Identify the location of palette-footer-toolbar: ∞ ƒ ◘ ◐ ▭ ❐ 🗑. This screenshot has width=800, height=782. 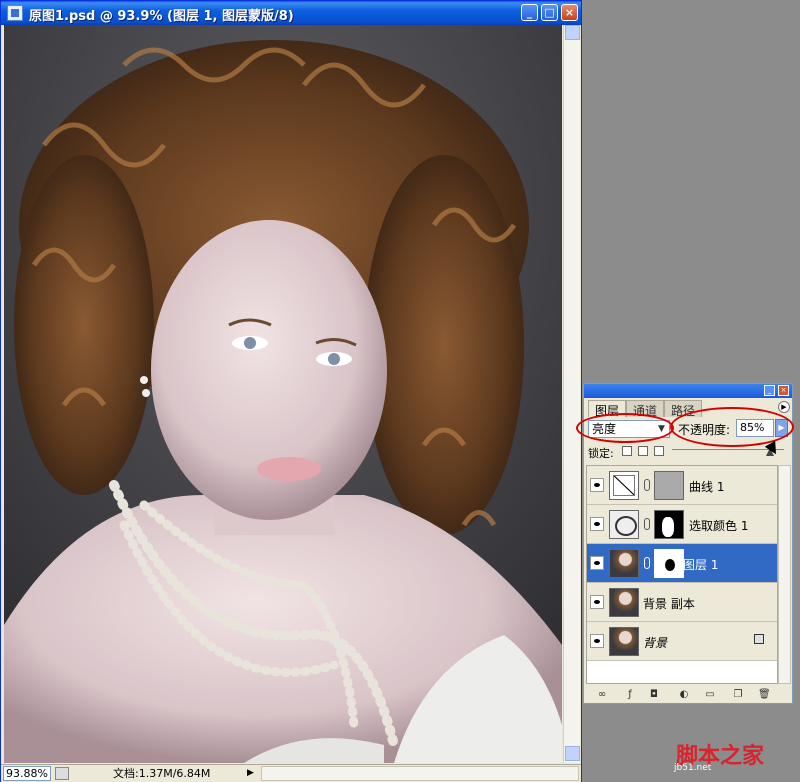
(688, 695).